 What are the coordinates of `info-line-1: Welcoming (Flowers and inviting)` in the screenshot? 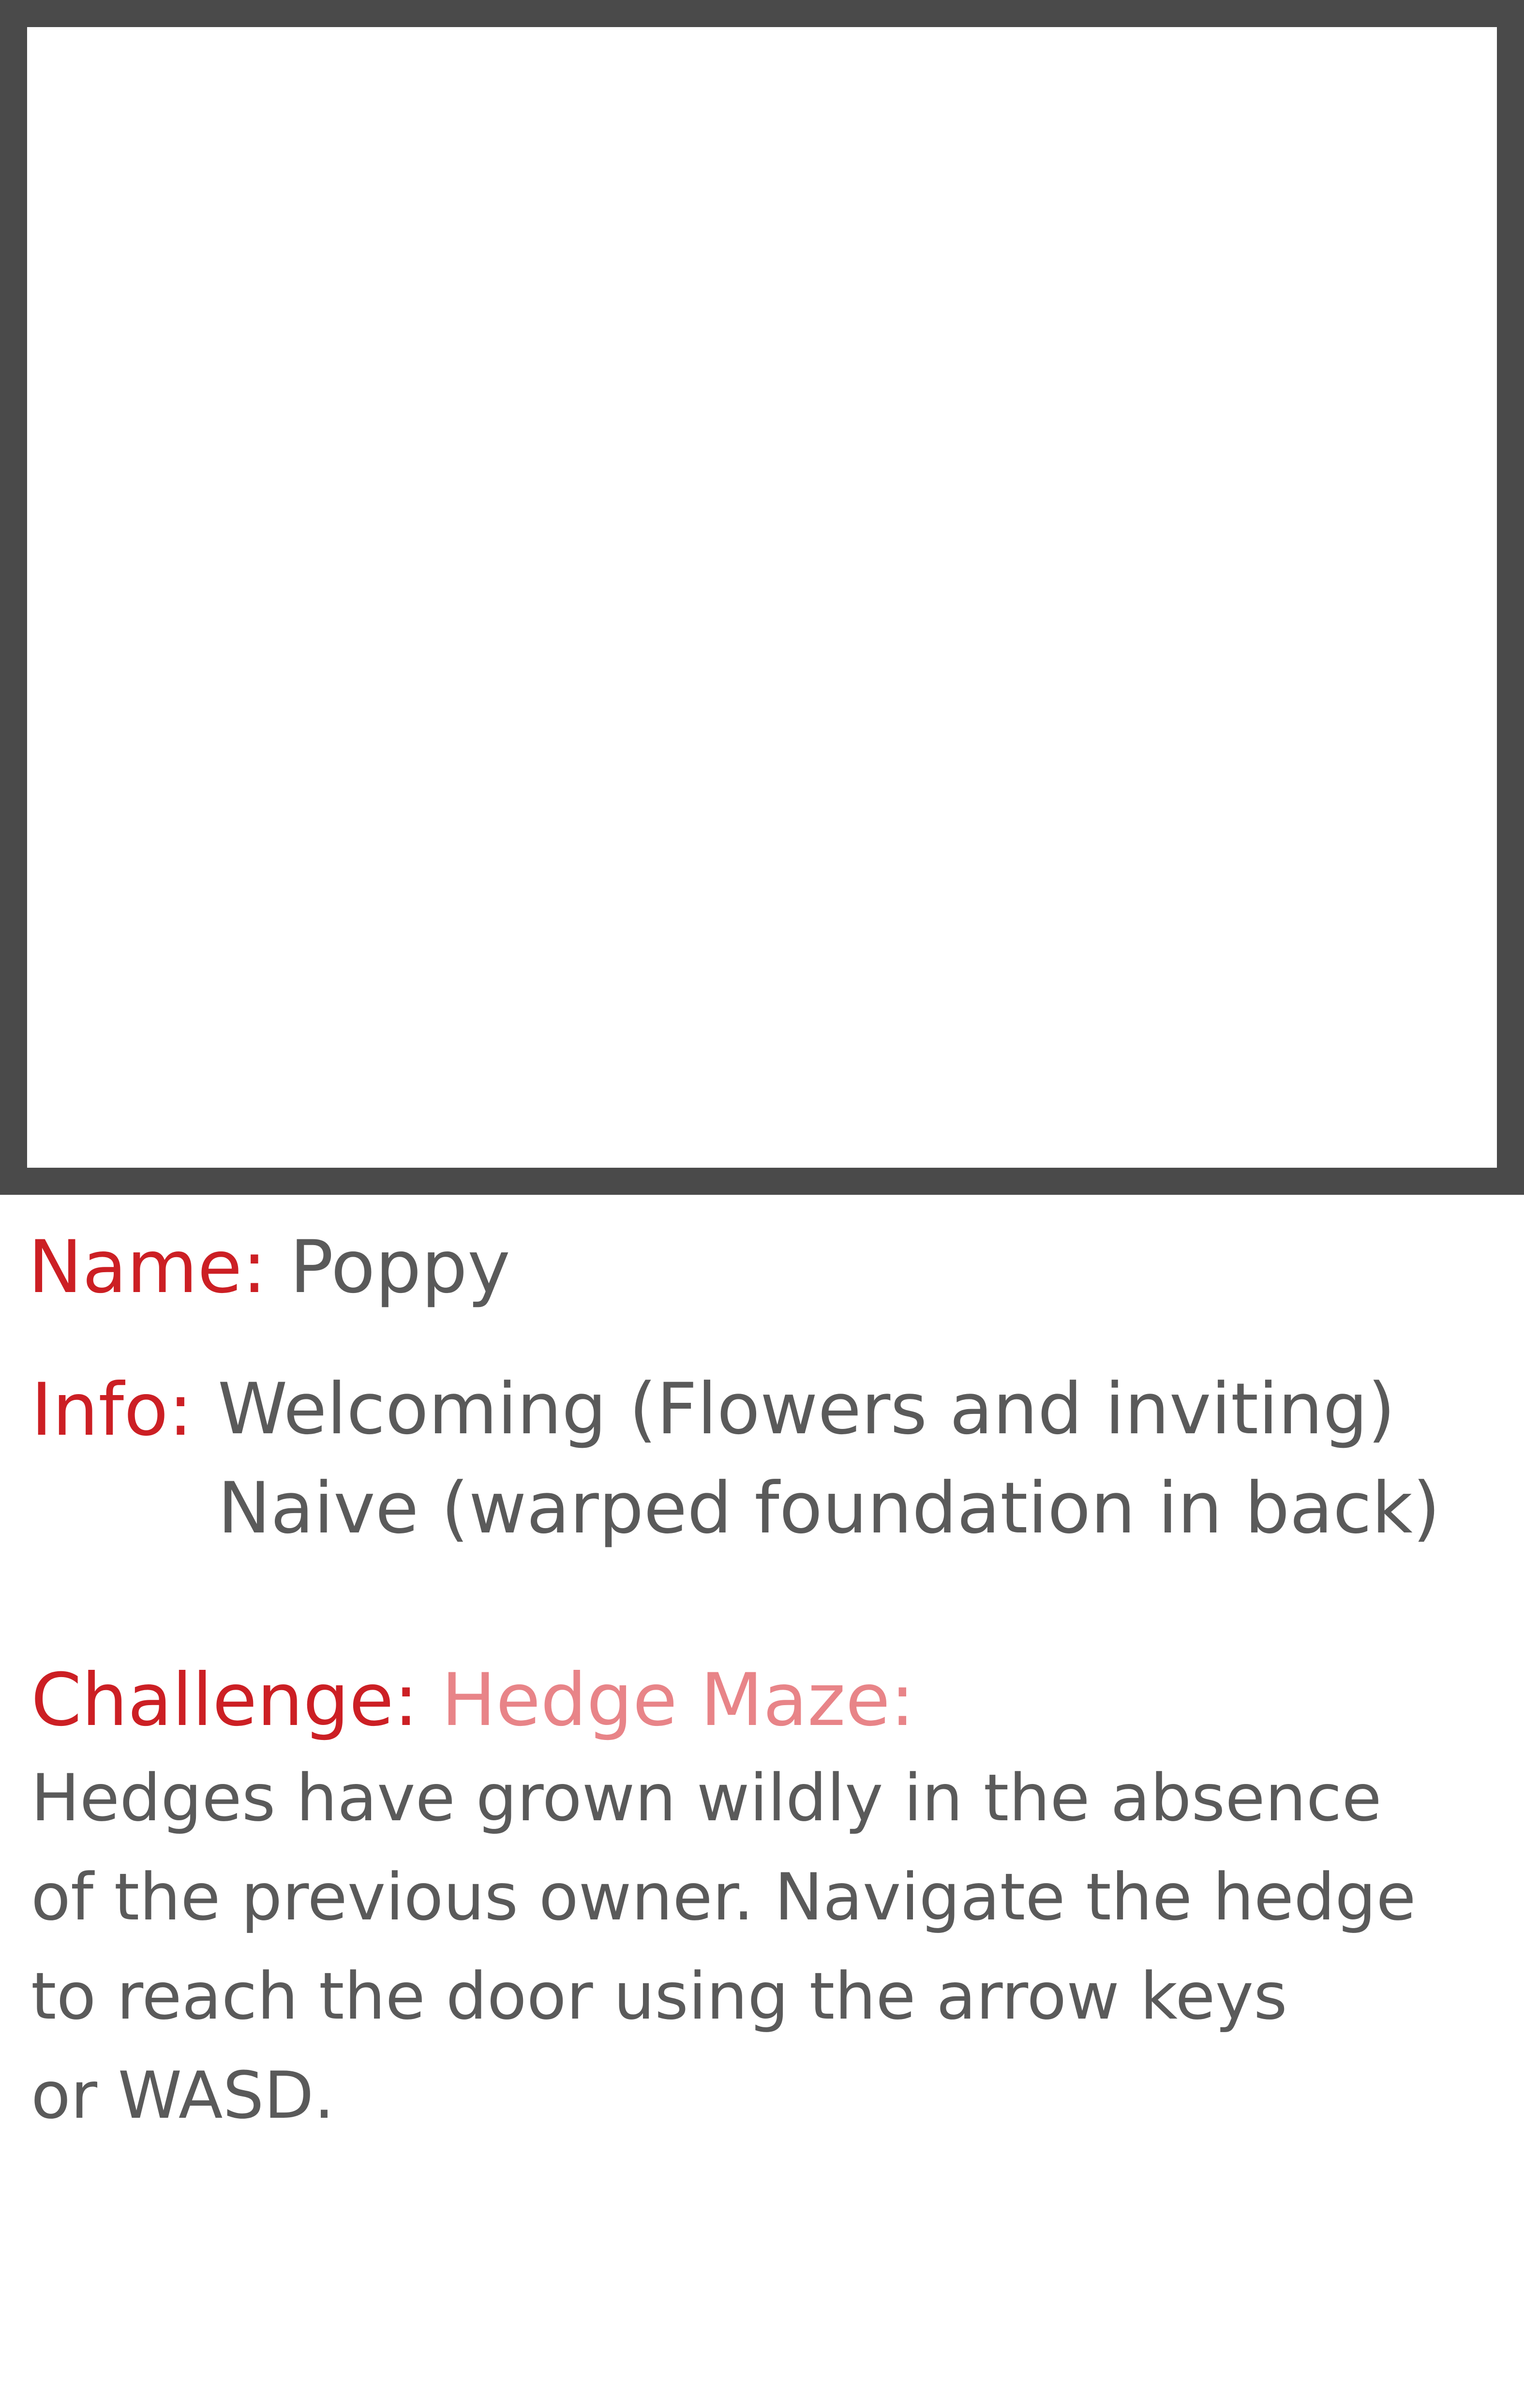 It's located at (806, 1409).